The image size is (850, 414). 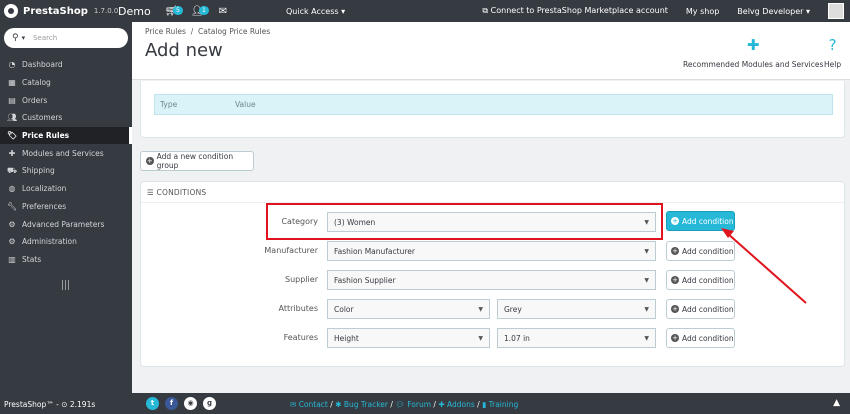 I want to click on addons-link: Addons, so click(x=461, y=404).